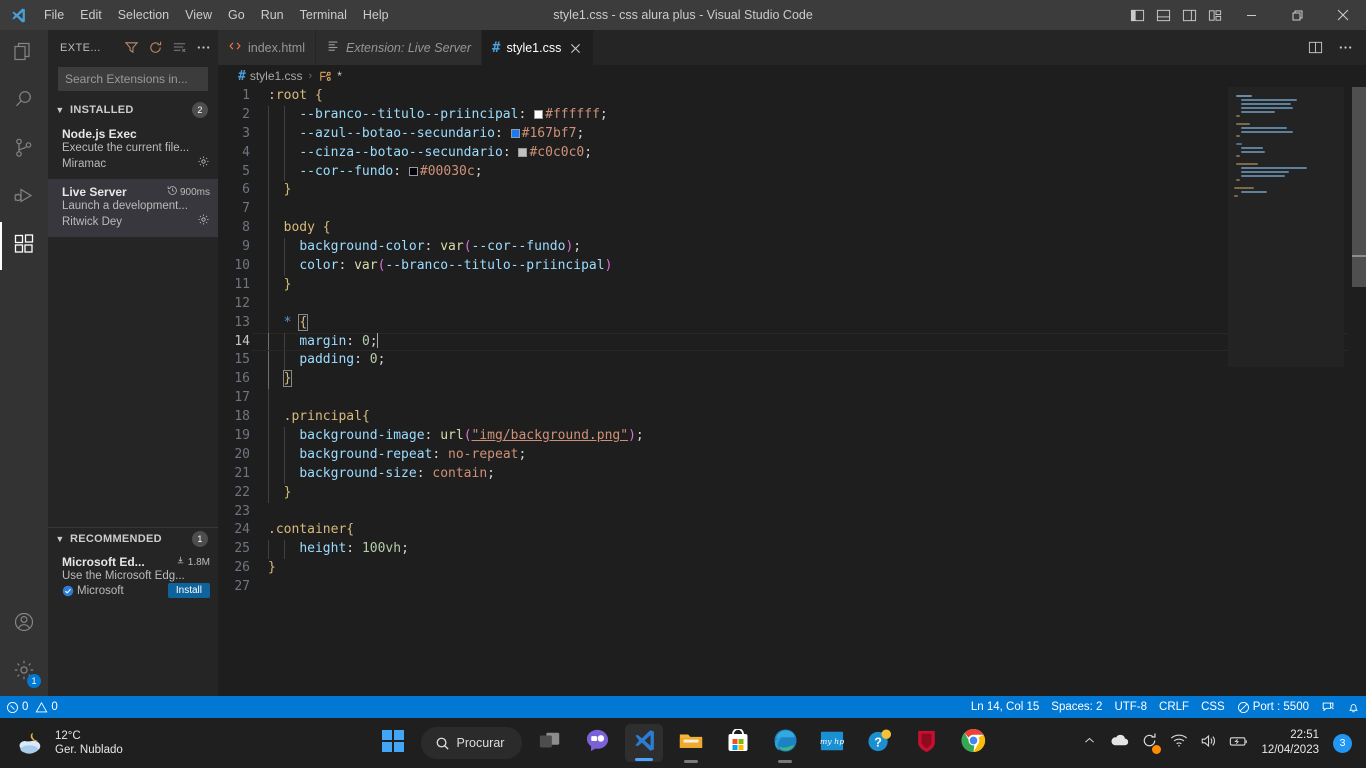 The height and width of the screenshot is (768, 1366). What do you see at coordinates (280, 380) in the screenshot?
I see `line-text: }` at bounding box center [280, 380].